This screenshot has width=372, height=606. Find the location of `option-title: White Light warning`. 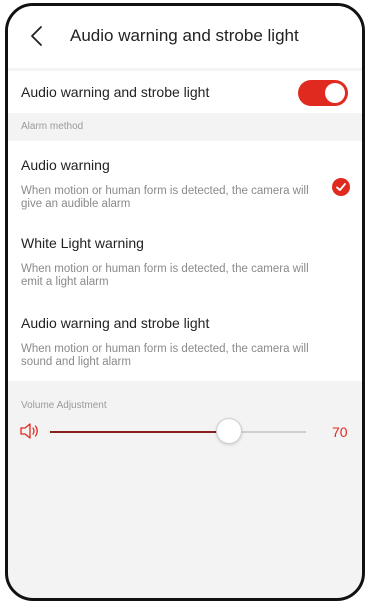

option-title: White Light warning is located at coordinates (82, 243).